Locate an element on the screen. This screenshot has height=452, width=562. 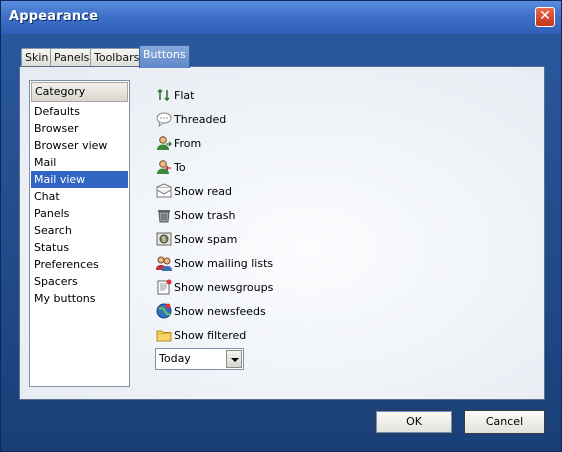
period-dropdown-value: Today is located at coordinates (175, 358).